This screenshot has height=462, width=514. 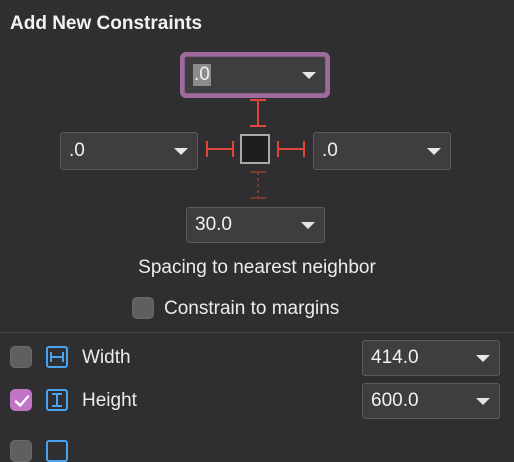 I want to click on height-value-combo: 600.0, so click(x=431, y=401).